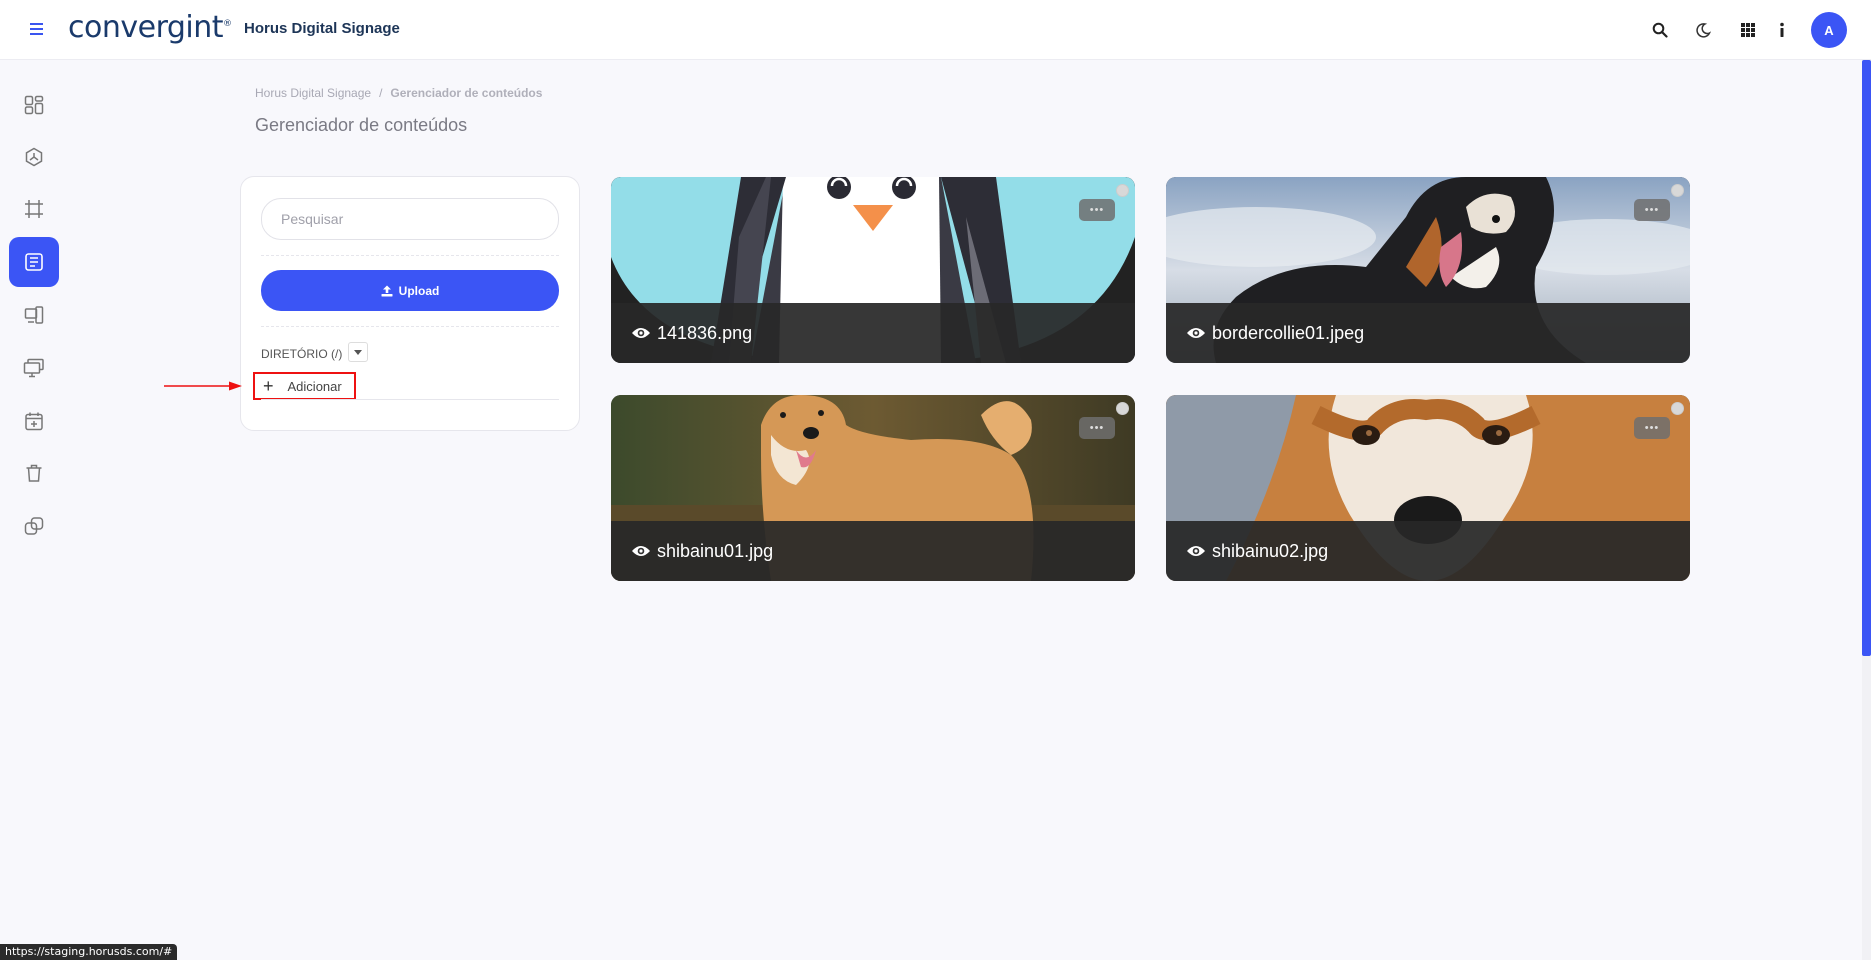  I want to click on calendar-add-icon, so click(34, 421).